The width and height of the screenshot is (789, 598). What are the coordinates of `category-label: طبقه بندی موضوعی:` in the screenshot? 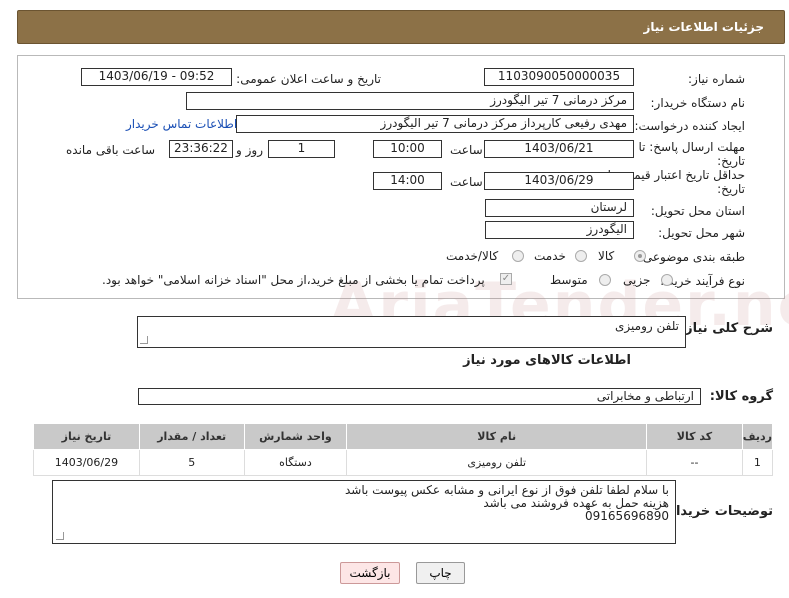 It's located at (691, 257).